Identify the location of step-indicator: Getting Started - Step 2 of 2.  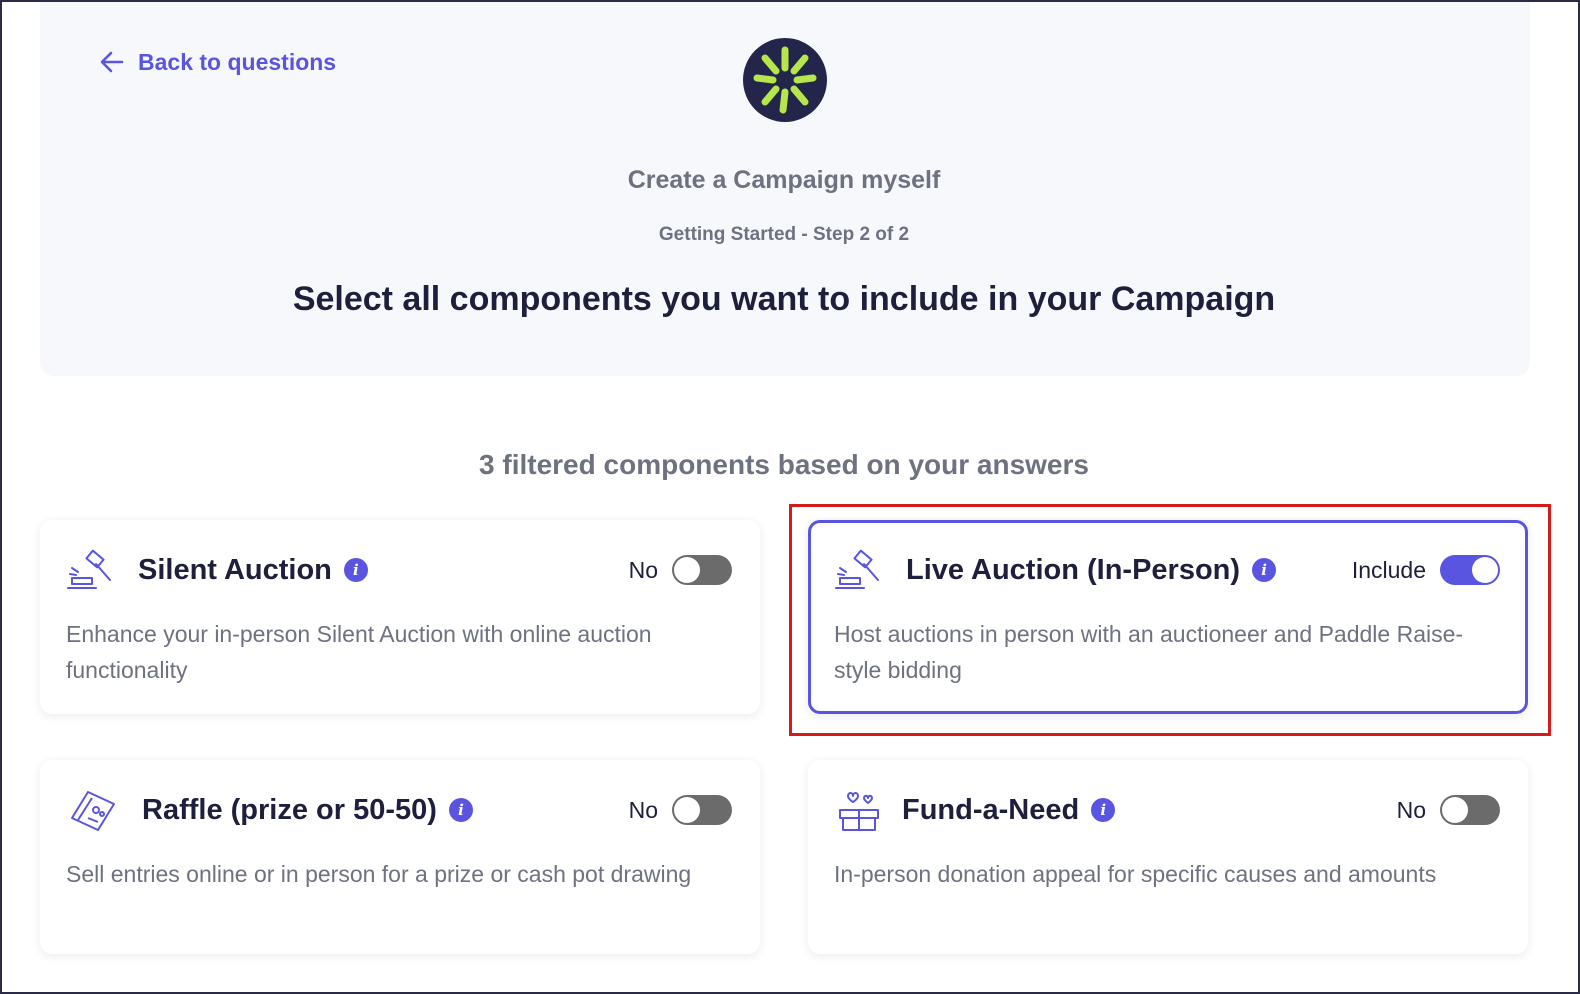
(784, 234).